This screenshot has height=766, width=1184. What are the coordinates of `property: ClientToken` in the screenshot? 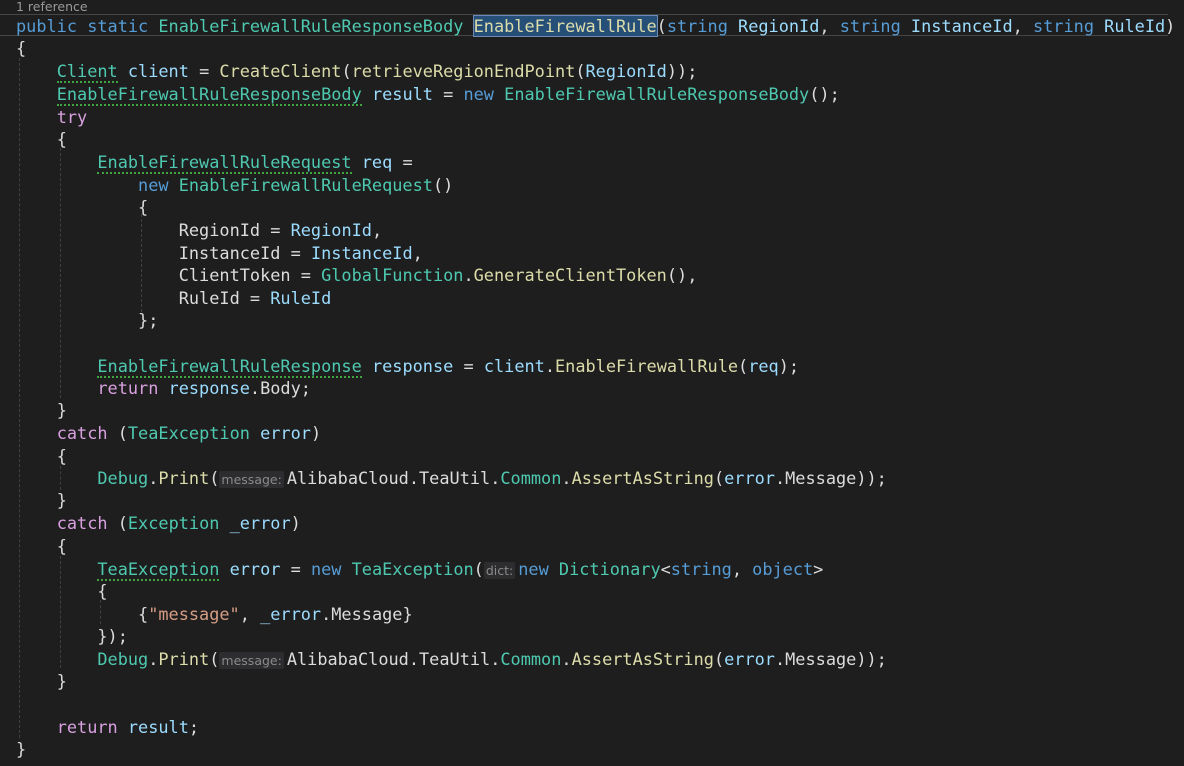 It's located at (234, 275).